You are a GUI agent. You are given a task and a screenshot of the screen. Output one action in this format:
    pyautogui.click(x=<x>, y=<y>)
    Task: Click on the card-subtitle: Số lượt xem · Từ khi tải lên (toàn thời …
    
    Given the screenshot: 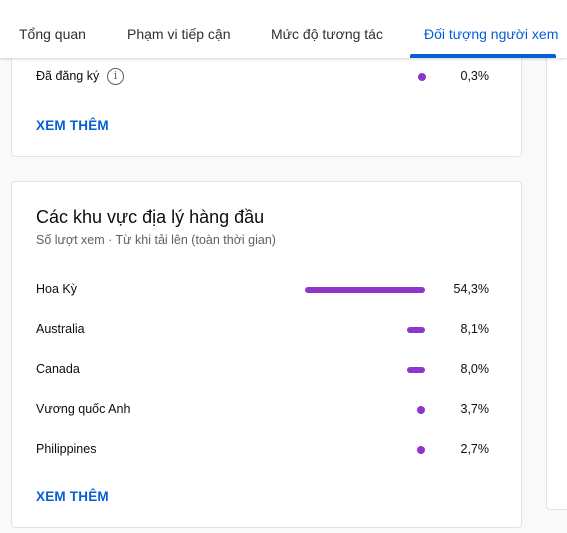 What is the action you would take?
    pyautogui.click(x=156, y=240)
    